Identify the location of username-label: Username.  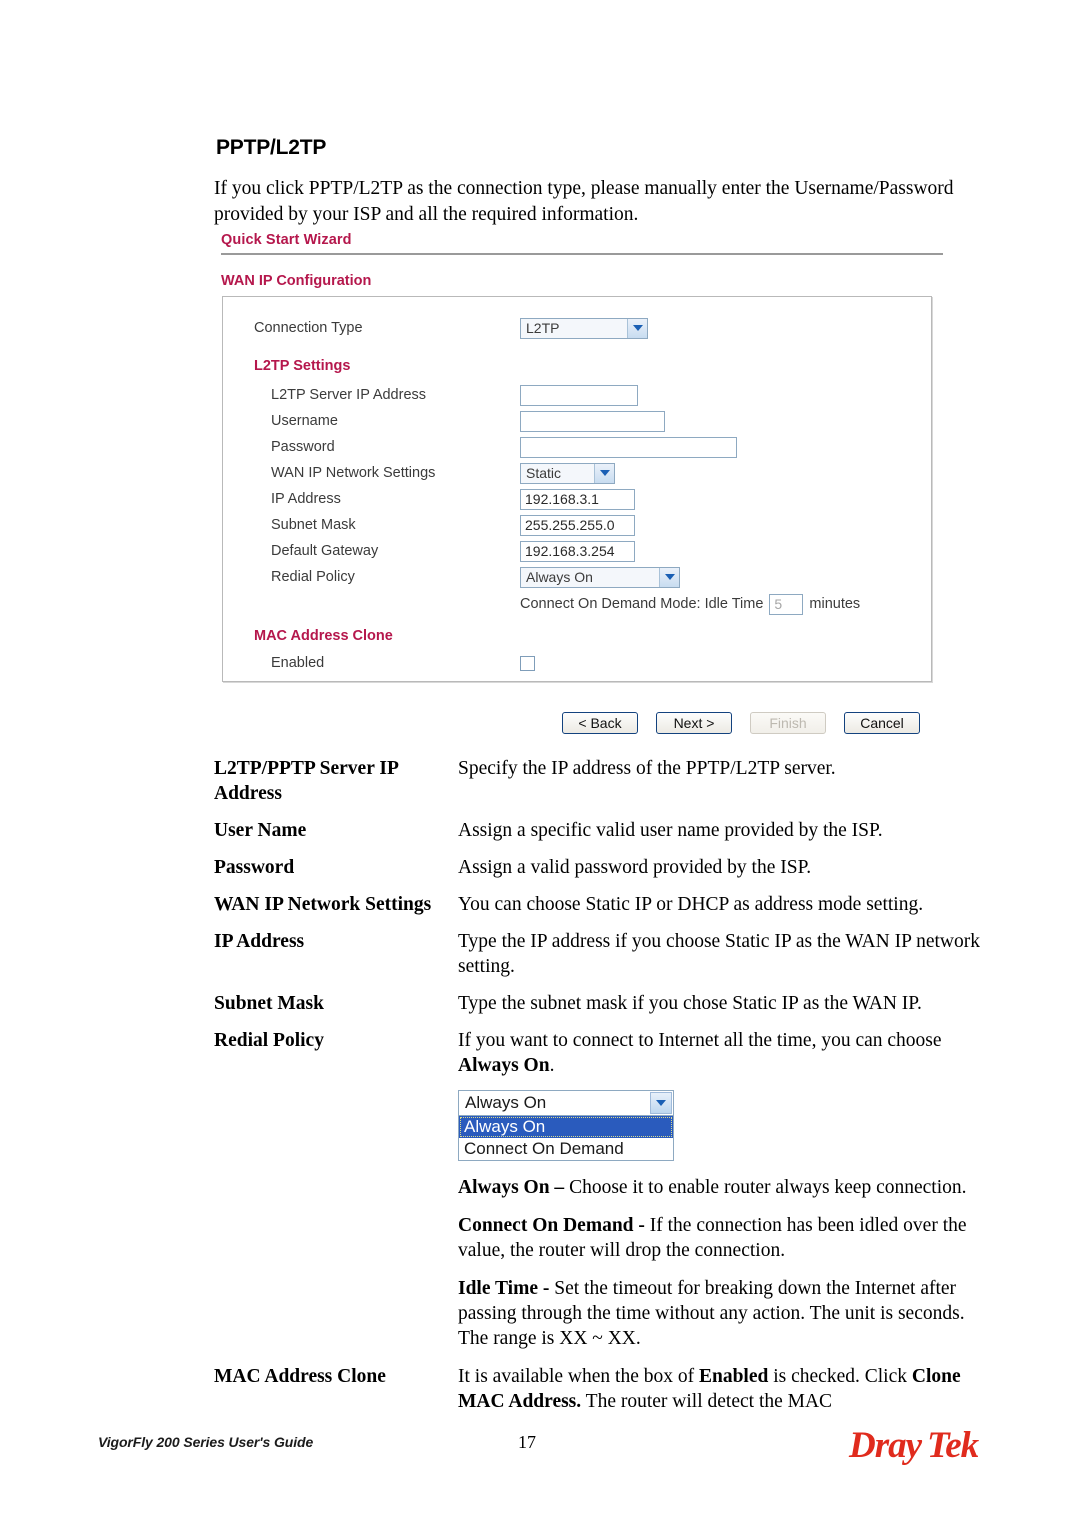
(304, 421).